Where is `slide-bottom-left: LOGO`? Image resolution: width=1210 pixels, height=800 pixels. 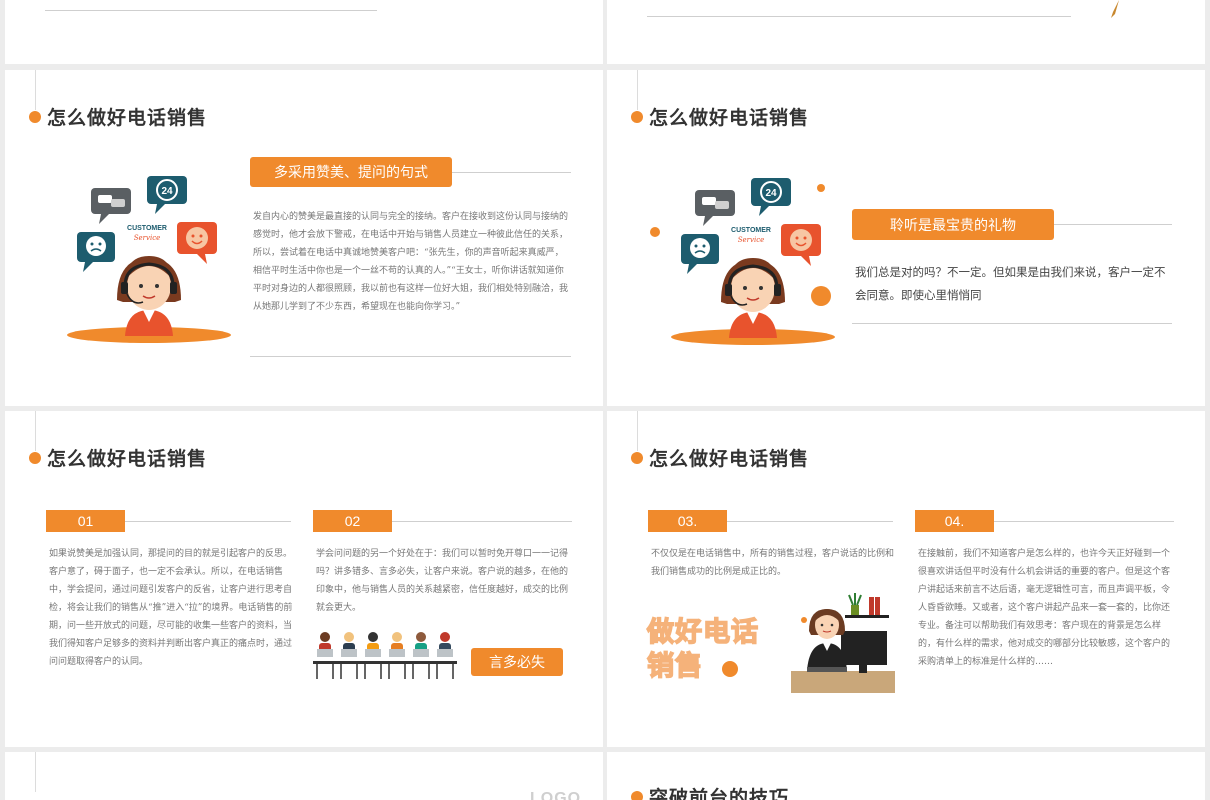 slide-bottom-left: LOGO is located at coordinates (304, 776).